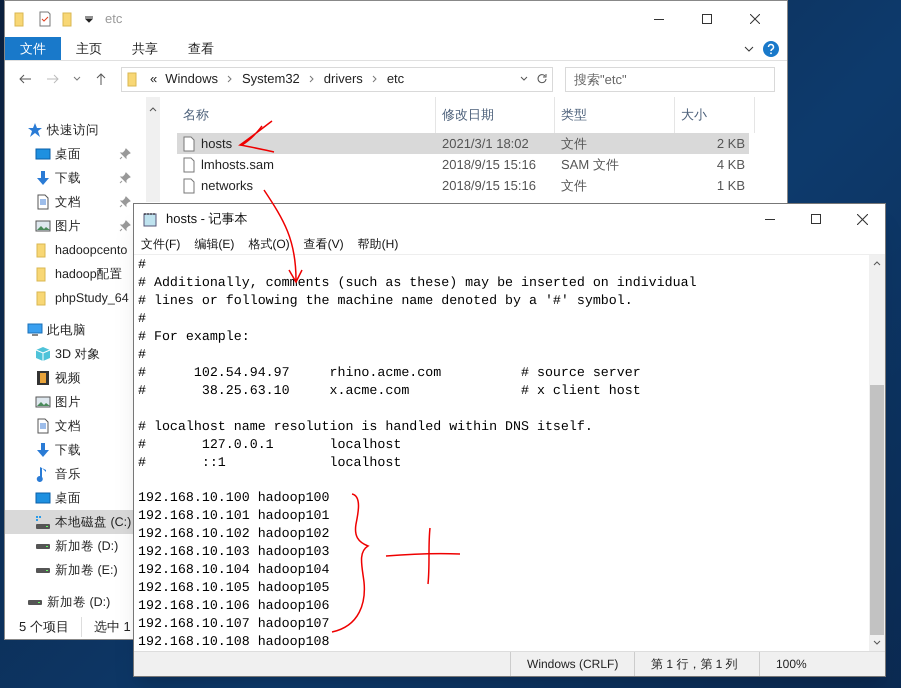  I want to click on nav-item: 快速访问, so click(69, 130).